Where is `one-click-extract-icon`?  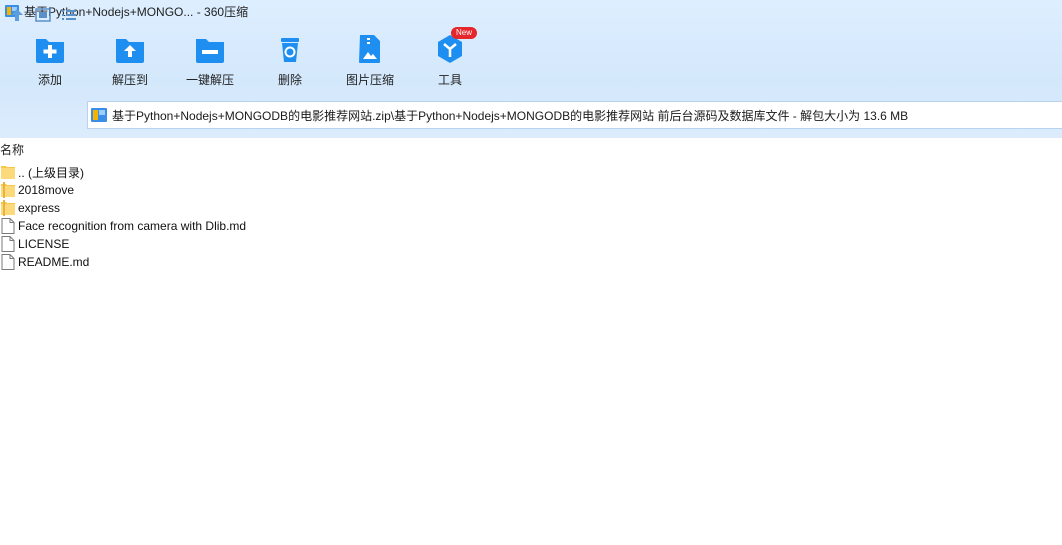
one-click-extract-icon is located at coordinates (210, 51).